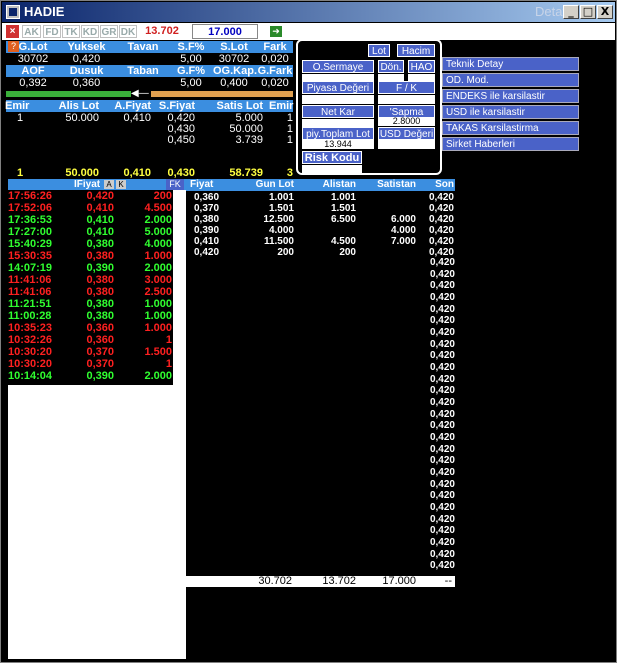 The image size is (617, 663). I want to click on trade-row: 10:30:20 0,370 1, so click(90, 364).